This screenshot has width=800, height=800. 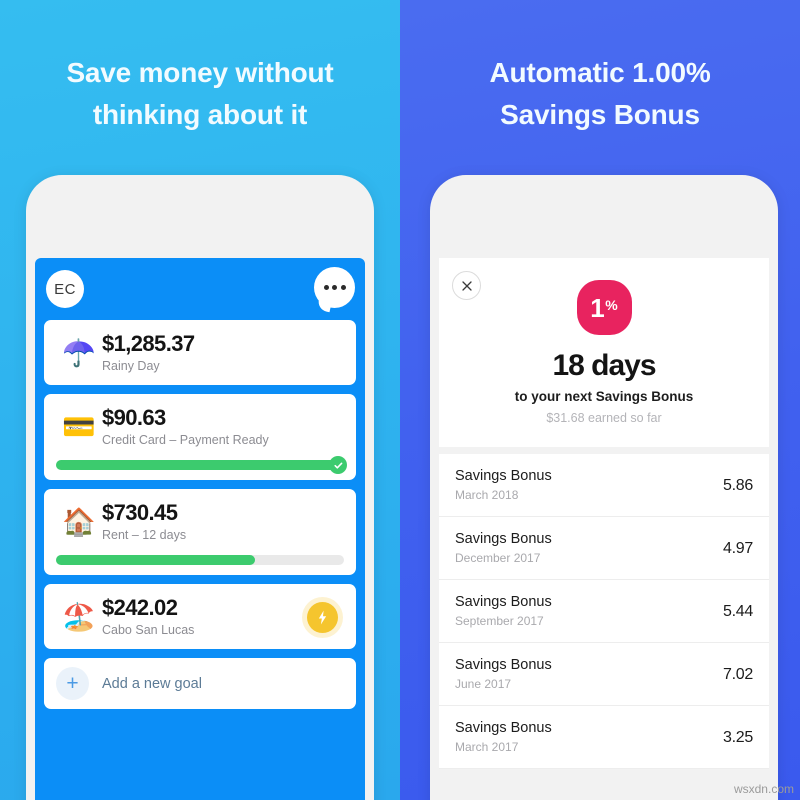 I want to click on list-item-text: Savings Bonus June 2017, so click(x=589, y=674).